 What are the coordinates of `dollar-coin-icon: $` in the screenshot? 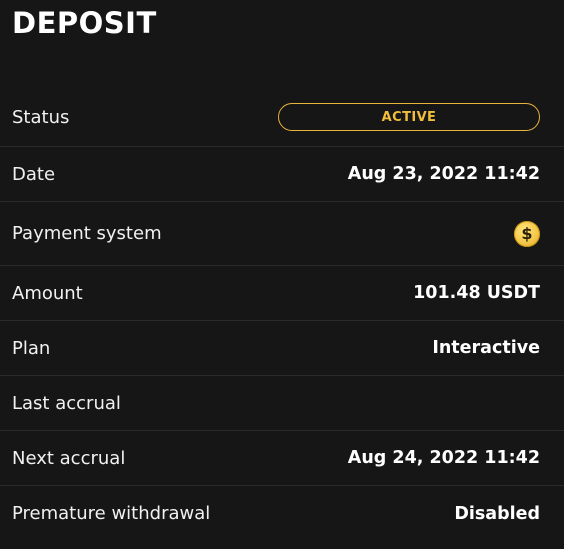 It's located at (527, 233).